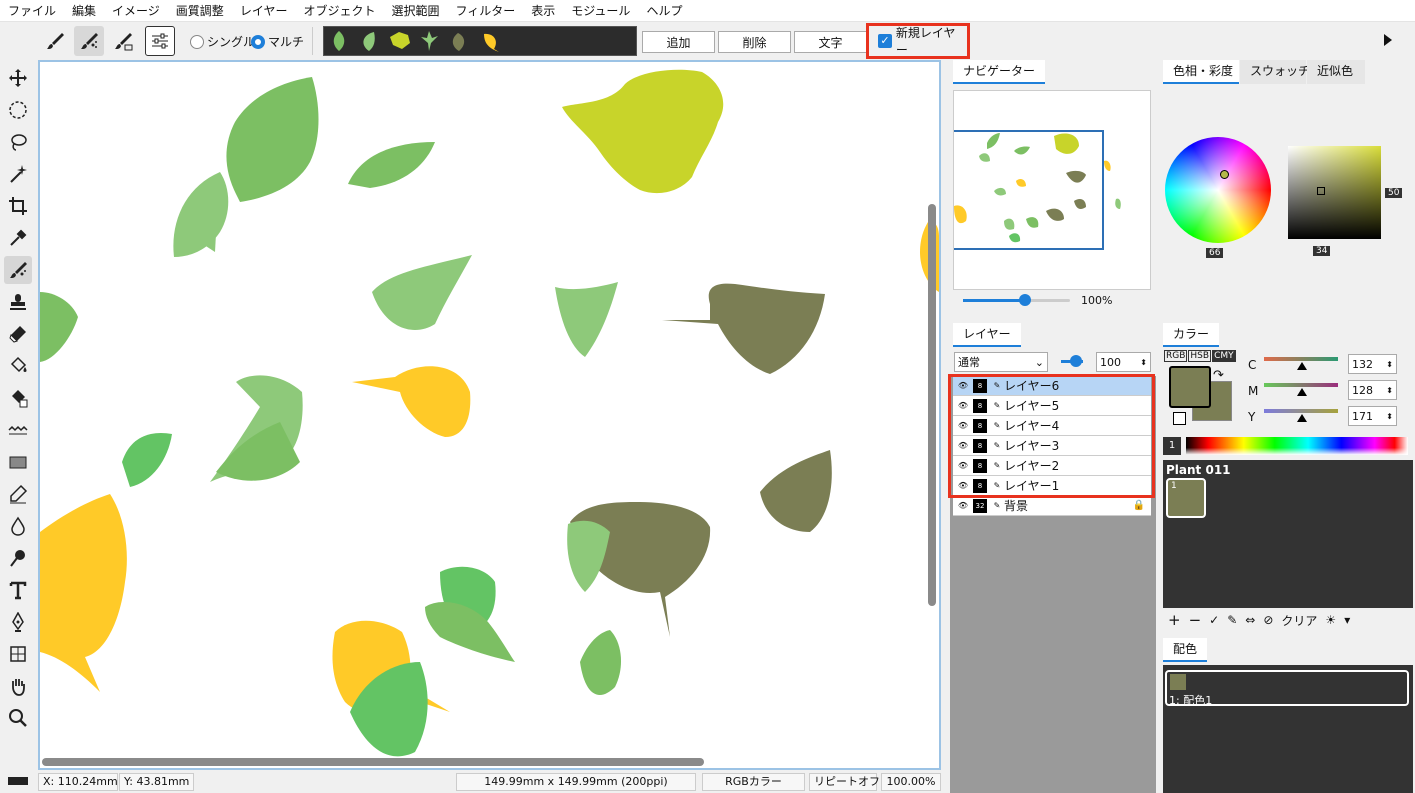  What do you see at coordinates (277, 41) in the screenshot?
I see `radio-multi: マルチ` at bounding box center [277, 41].